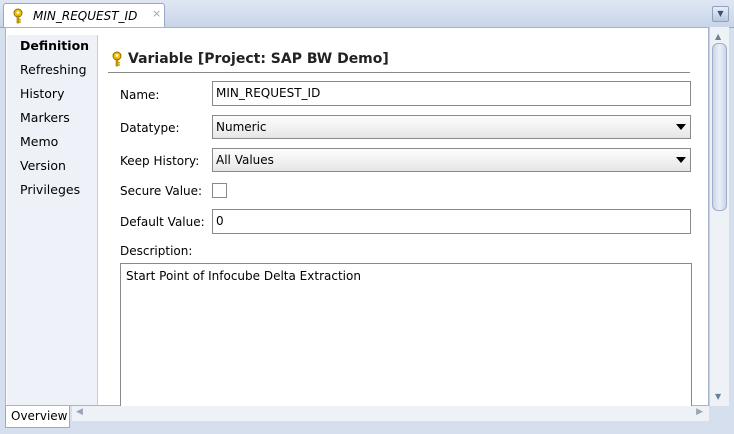  I want to click on keep-history-selected-value: All Values, so click(245, 160).